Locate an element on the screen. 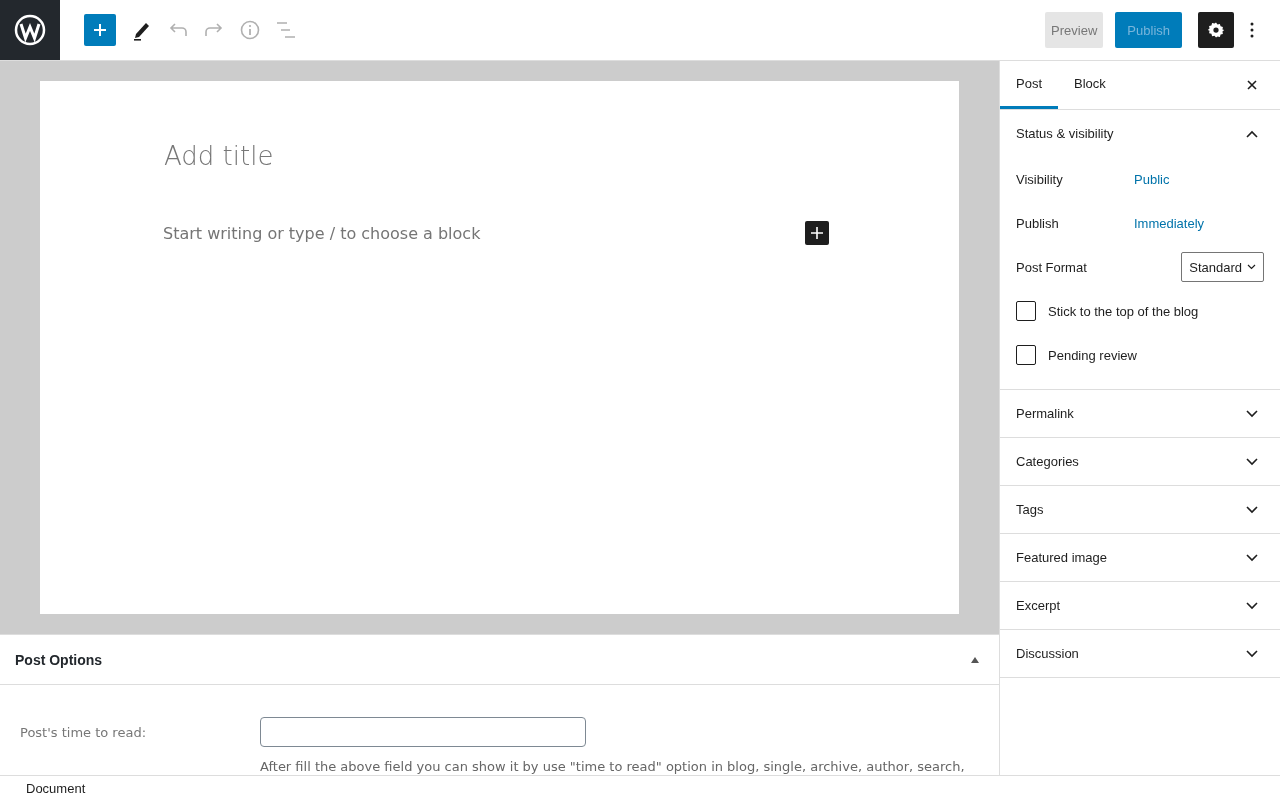 Image resolution: width=1280 pixels, height=800 pixels. panel-toggle: Permalink is located at coordinates (1140, 413).